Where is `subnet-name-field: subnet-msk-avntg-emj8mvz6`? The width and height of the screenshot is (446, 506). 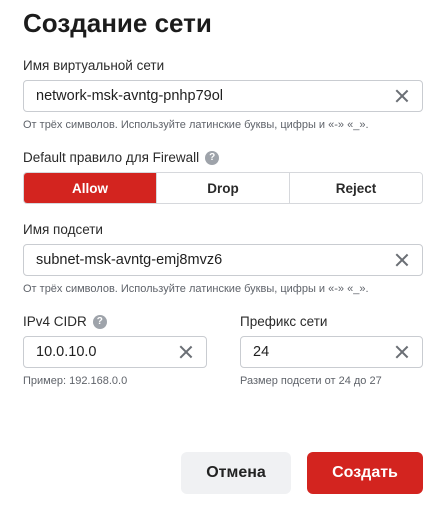 subnet-name-field: subnet-msk-avntg-emj8mvz6 is located at coordinates (223, 260).